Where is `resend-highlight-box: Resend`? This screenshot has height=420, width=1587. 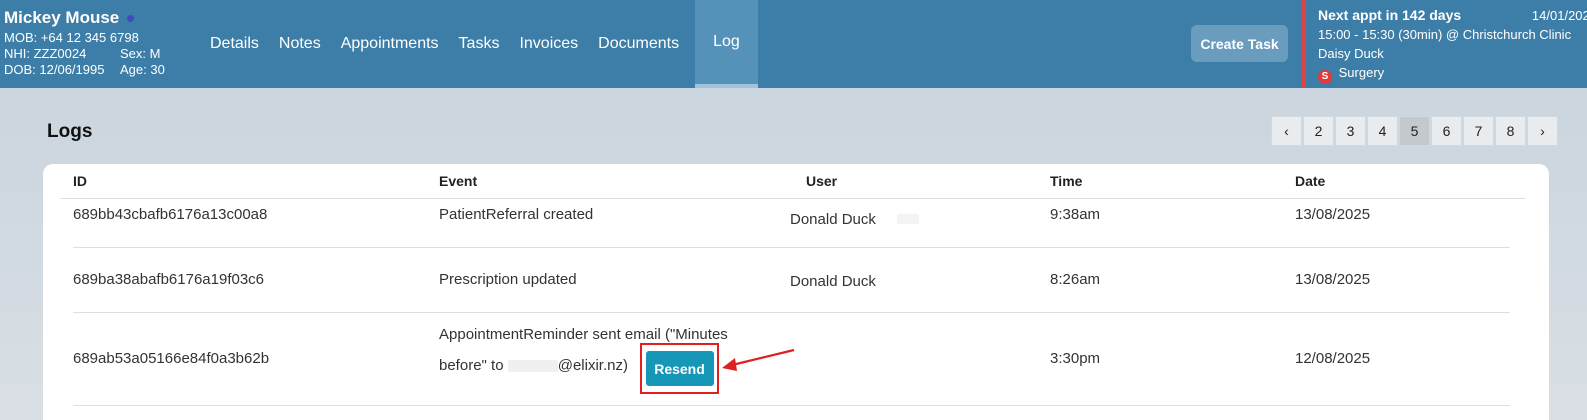 resend-highlight-box: Resend is located at coordinates (679, 368).